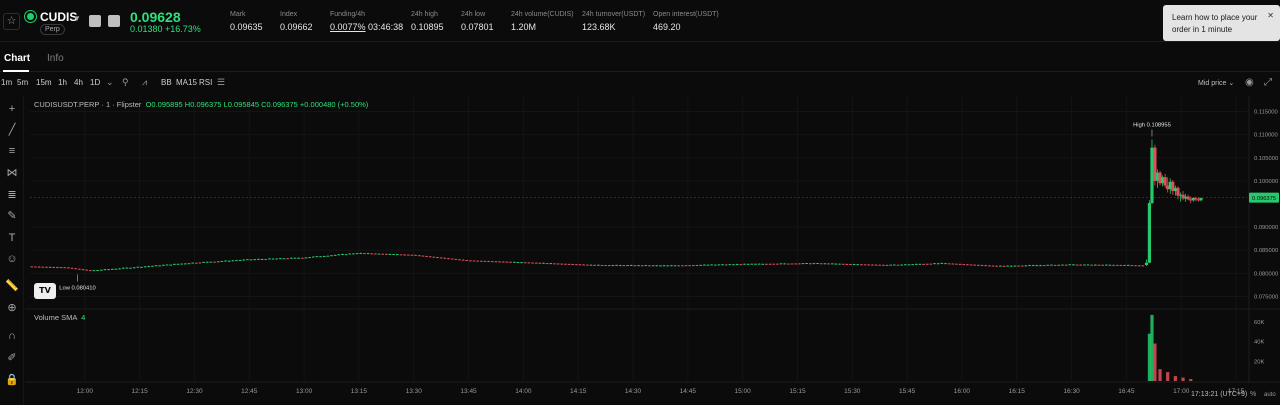  What do you see at coordinates (95, 21) in the screenshot?
I see `document-icon` at bounding box center [95, 21].